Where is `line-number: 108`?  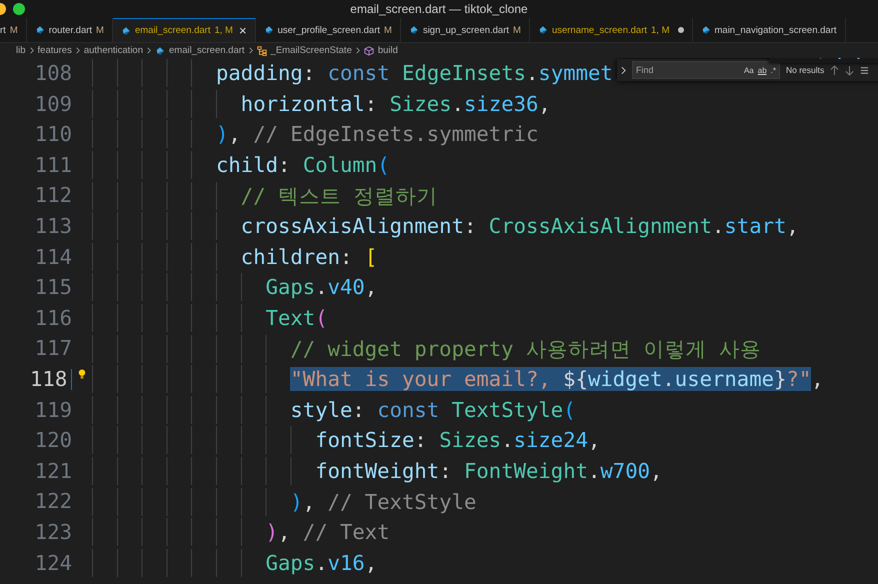 line-number: 108 is located at coordinates (53, 73).